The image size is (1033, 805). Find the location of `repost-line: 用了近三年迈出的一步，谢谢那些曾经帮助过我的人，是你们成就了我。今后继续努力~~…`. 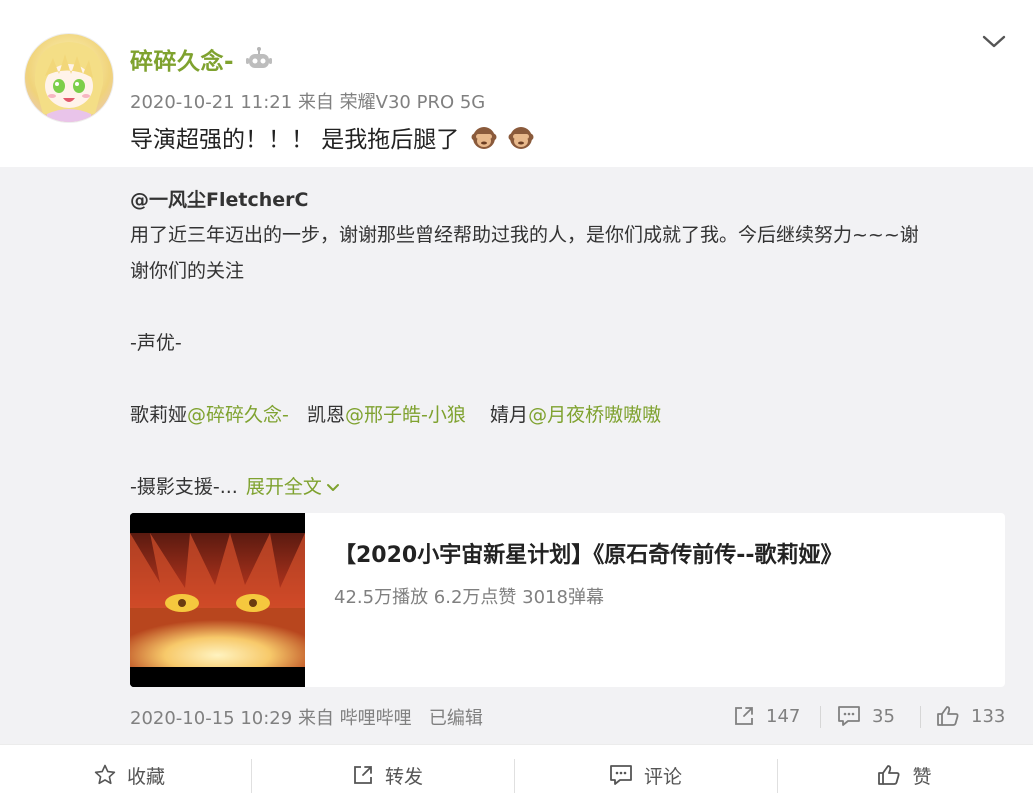

repost-line: 用了近三年迈出的一步，谢谢那些曾经帮助过我的人，是你们成就了我。今后继续努力~~… is located at coordinates (524, 235).